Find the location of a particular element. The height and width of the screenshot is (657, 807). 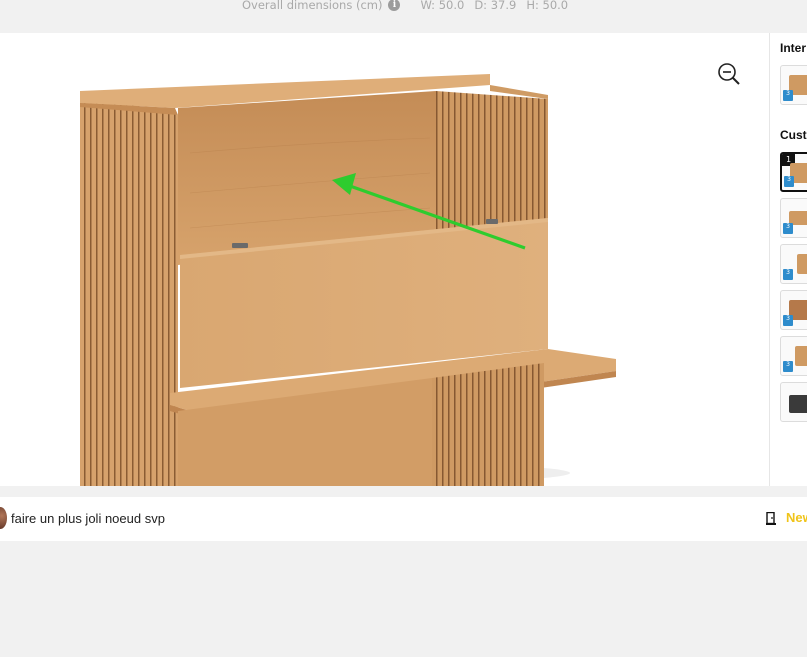

comment-text: faire un plus joli noeud svp is located at coordinates (88, 518).